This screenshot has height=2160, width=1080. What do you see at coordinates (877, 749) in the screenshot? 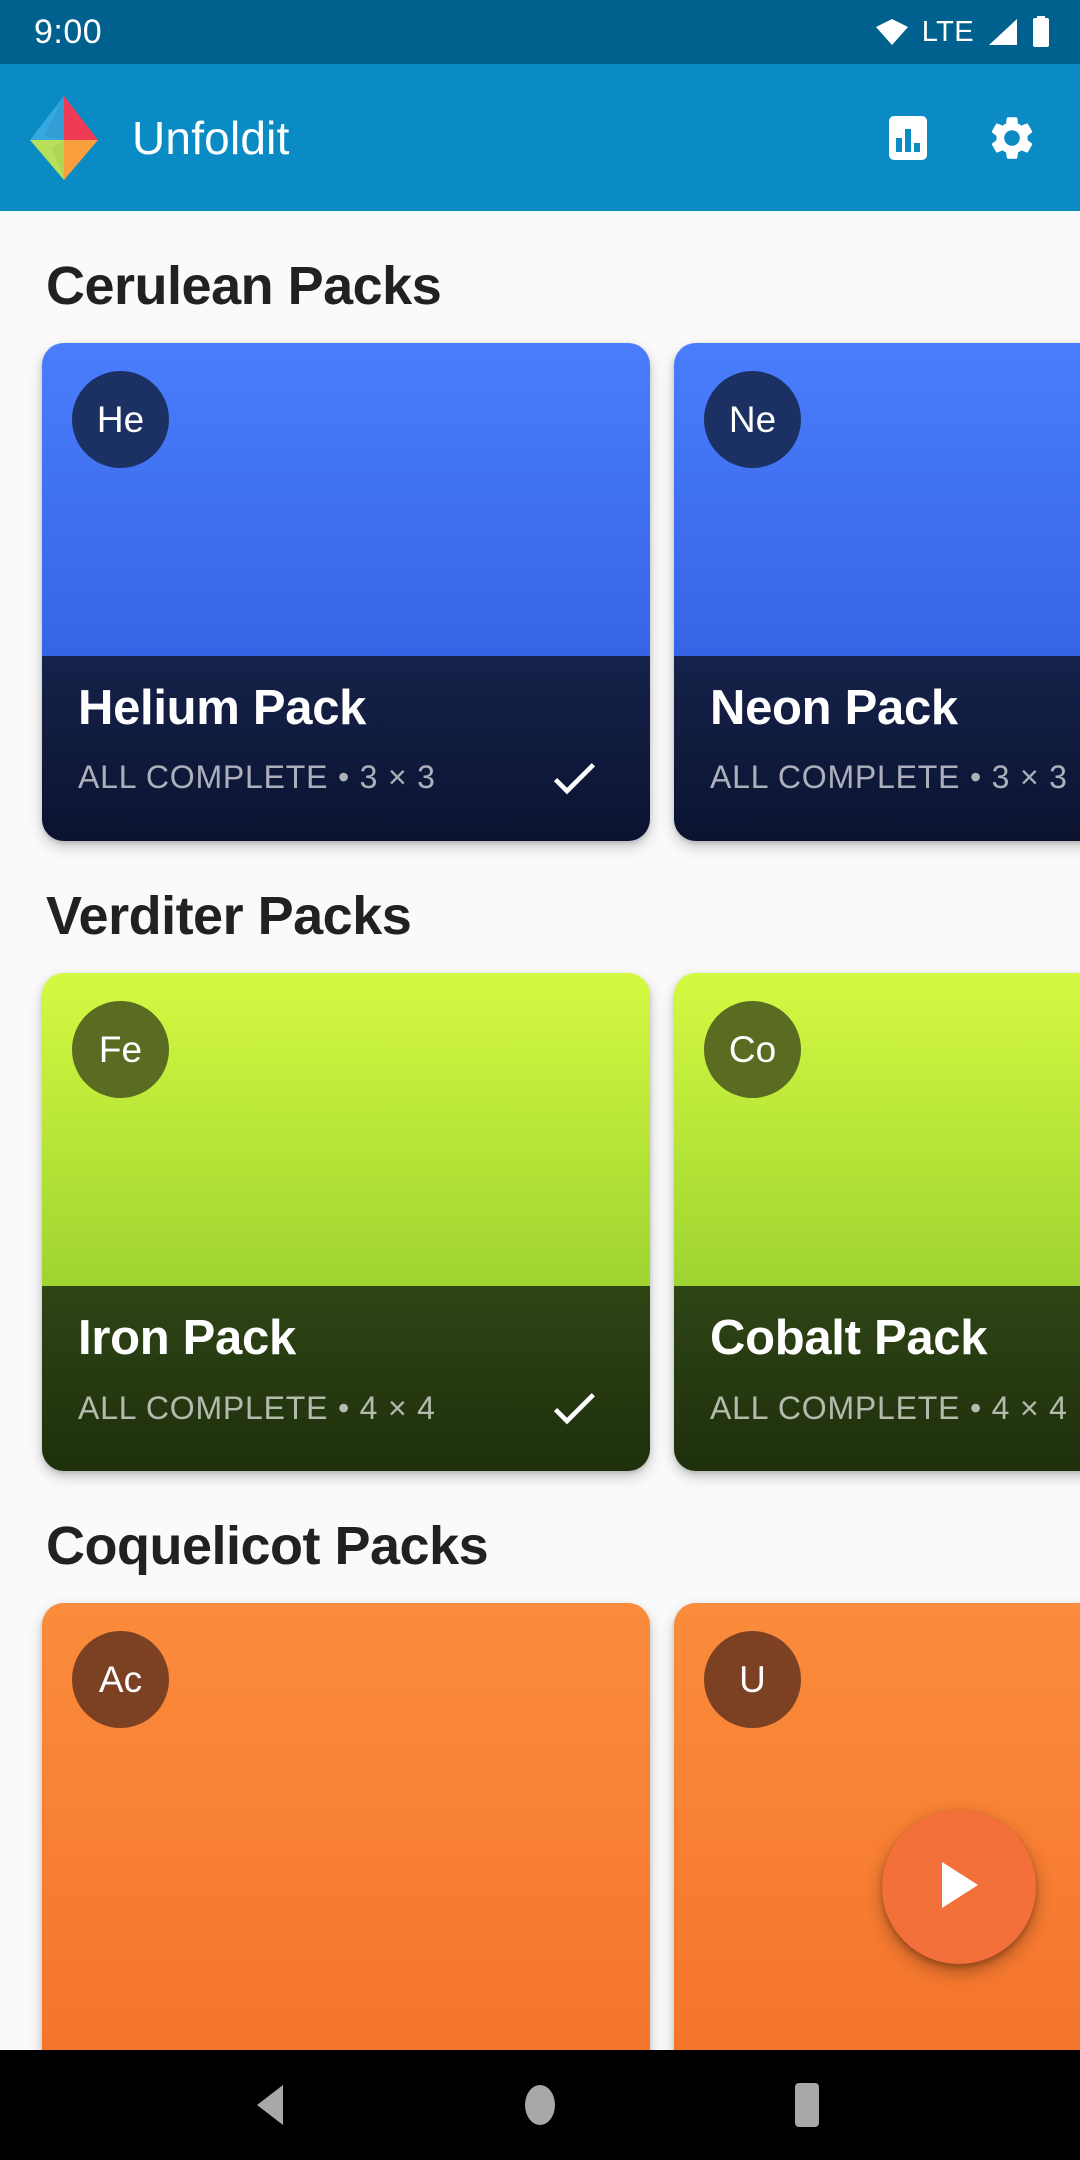
I see `pack-card-footer: Neon Pack ALL COMPLETE • 3 × 3` at bounding box center [877, 749].